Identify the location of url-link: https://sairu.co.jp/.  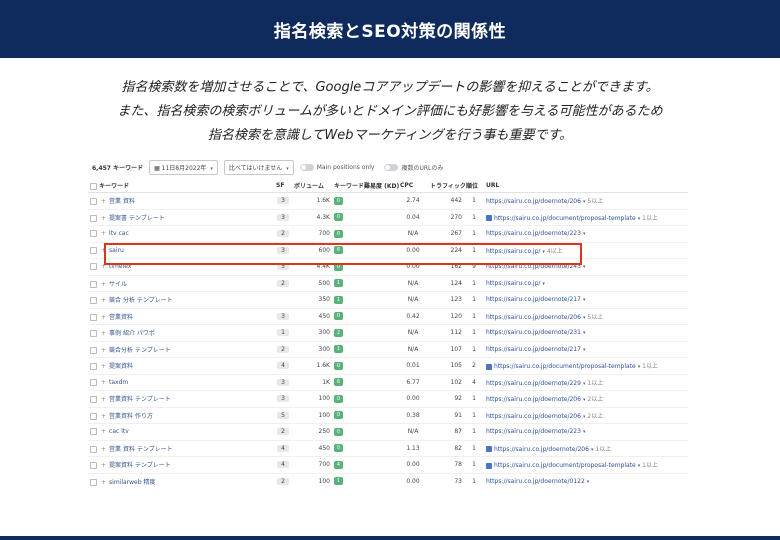
(513, 283).